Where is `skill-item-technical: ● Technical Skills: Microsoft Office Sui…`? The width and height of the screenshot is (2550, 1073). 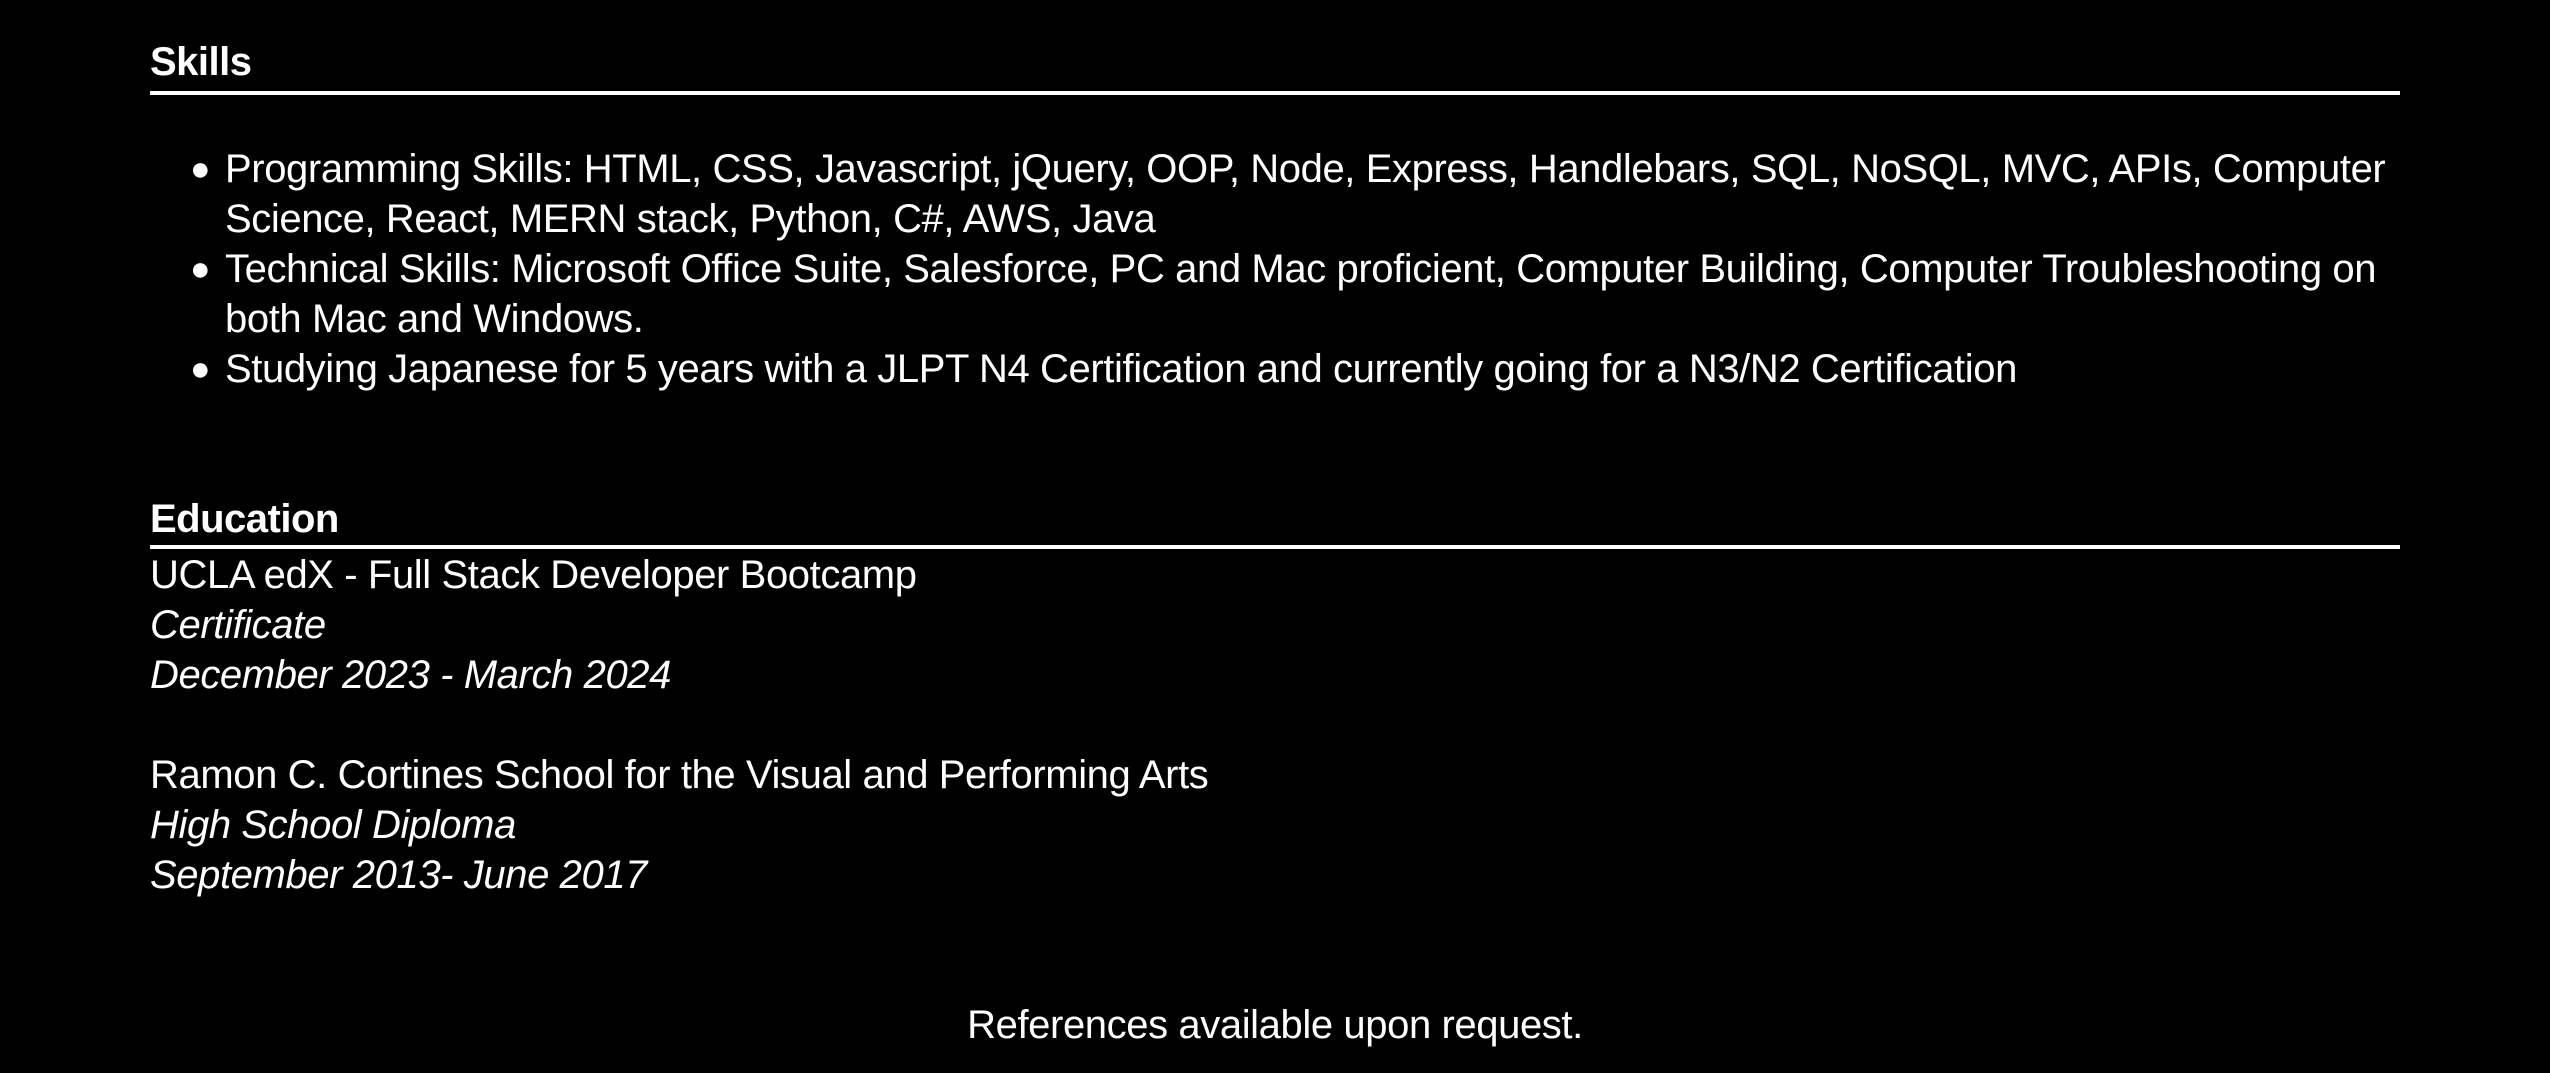 skill-item-technical: ● Technical Skills: Microsoft Office Sui… is located at coordinates (1275, 294).